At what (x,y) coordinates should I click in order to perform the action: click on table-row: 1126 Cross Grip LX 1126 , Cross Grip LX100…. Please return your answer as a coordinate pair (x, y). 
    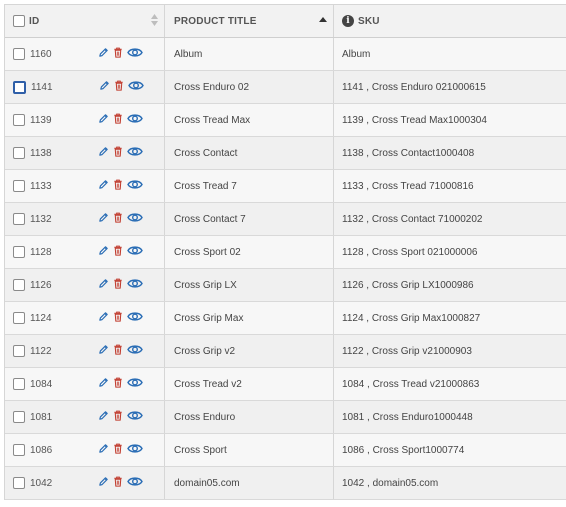
    Looking at the image, I should click on (285, 285).